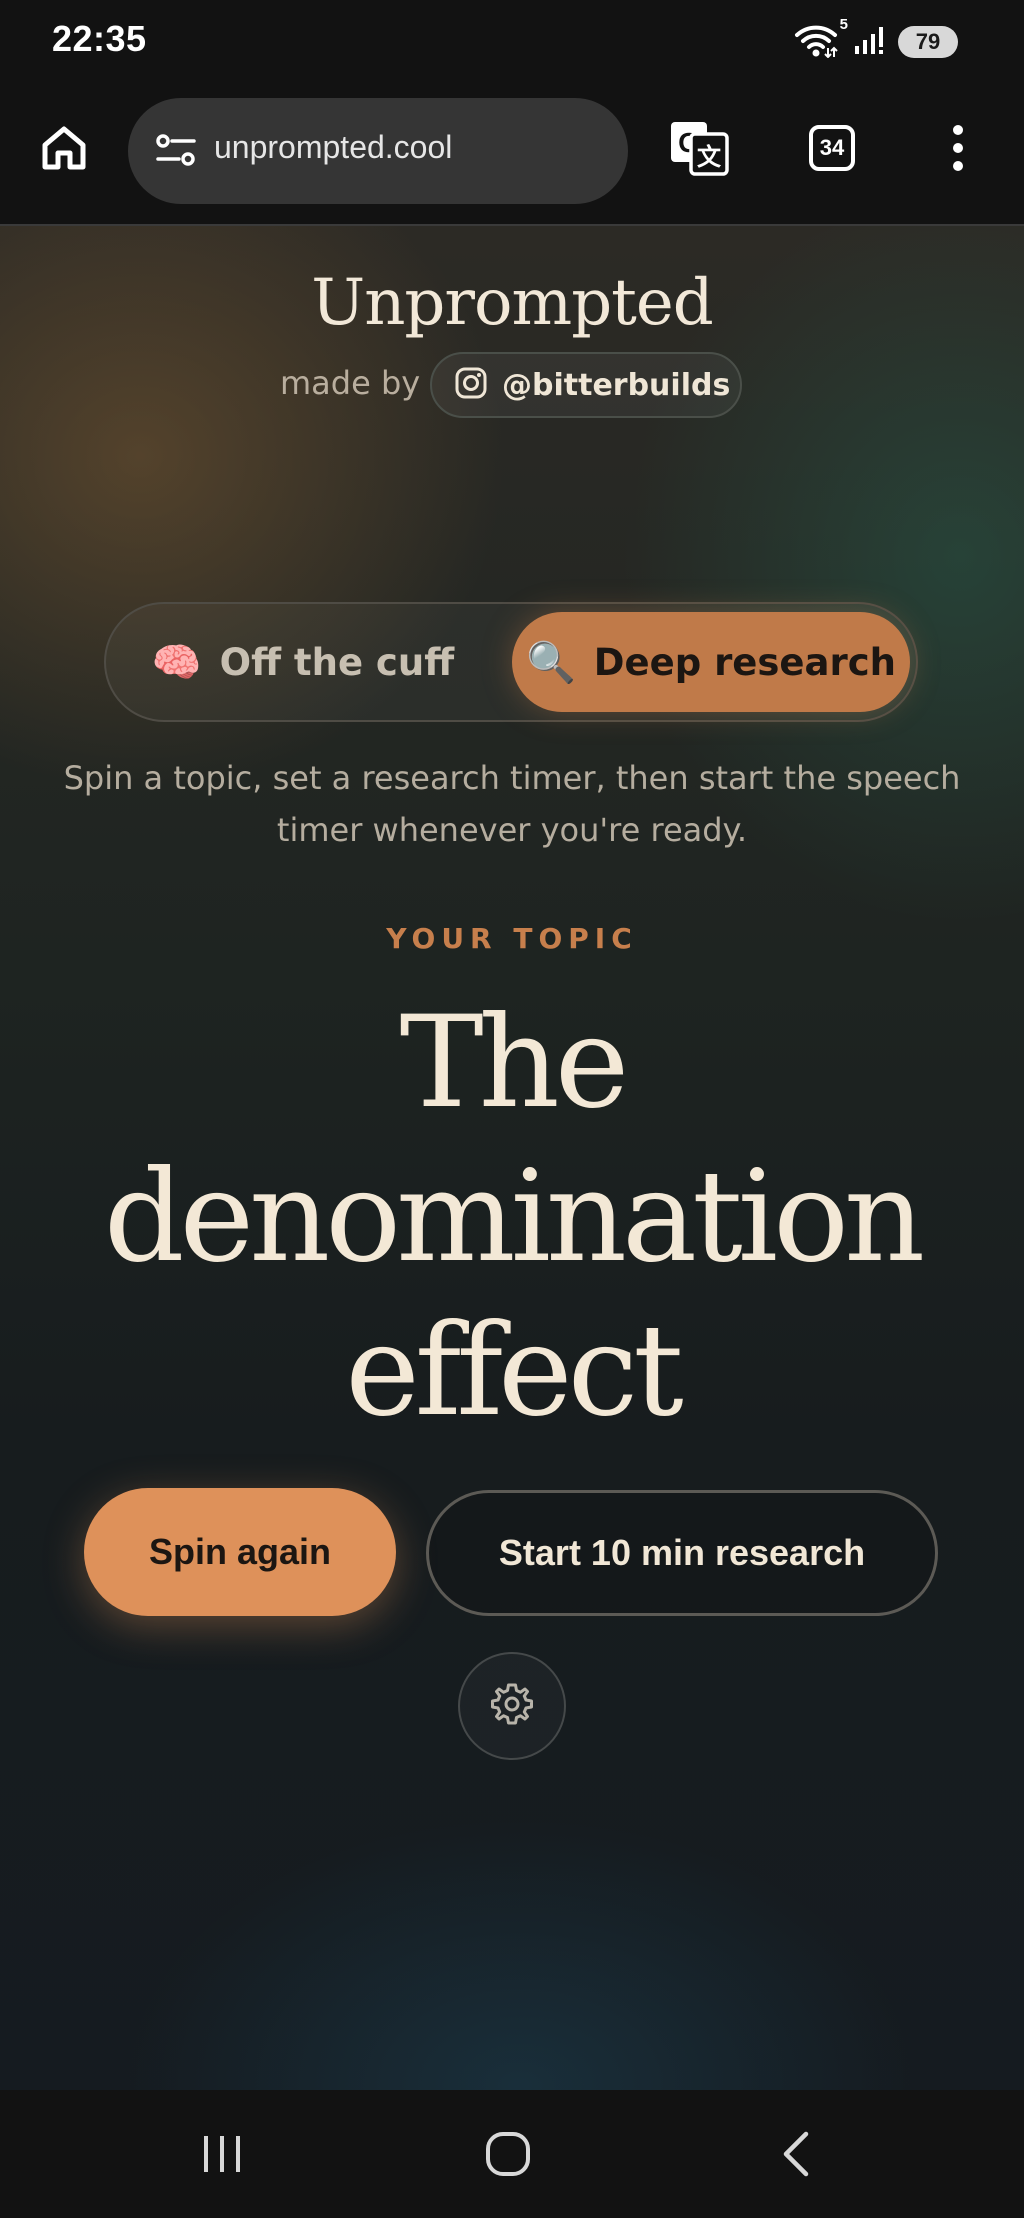  What do you see at coordinates (64, 148) in the screenshot?
I see `home-icon` at bounding box center [64, 148].